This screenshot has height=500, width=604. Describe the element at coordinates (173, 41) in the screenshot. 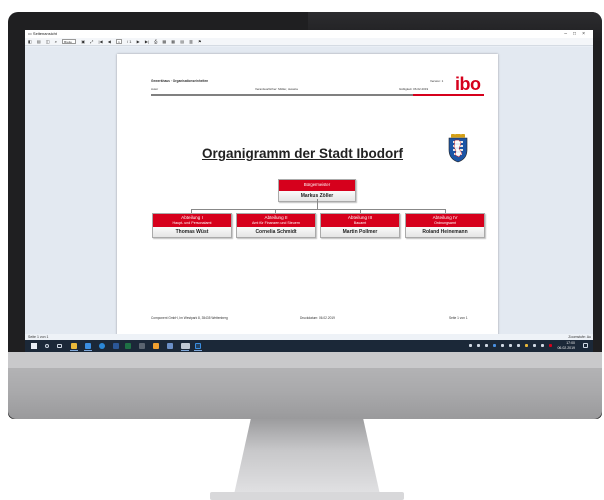

I see `grid-icon: ▦` at that location.